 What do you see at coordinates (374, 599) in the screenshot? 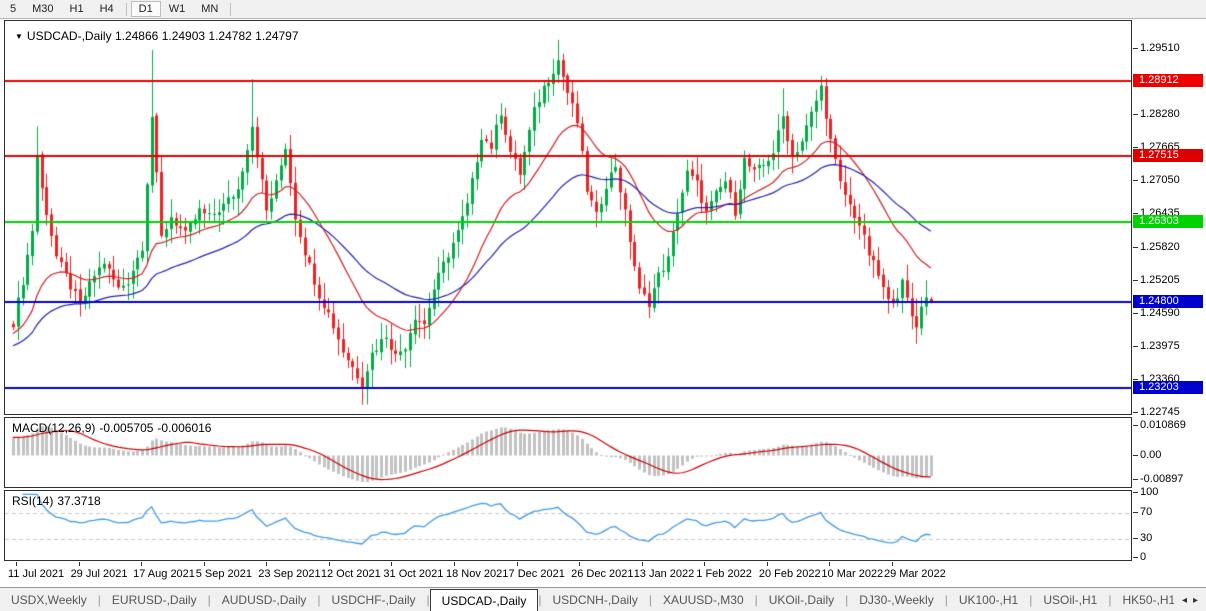
I see `chart-tab-usdchf-daily: USDCHF-,Daily` at bounding box center [374, 599].